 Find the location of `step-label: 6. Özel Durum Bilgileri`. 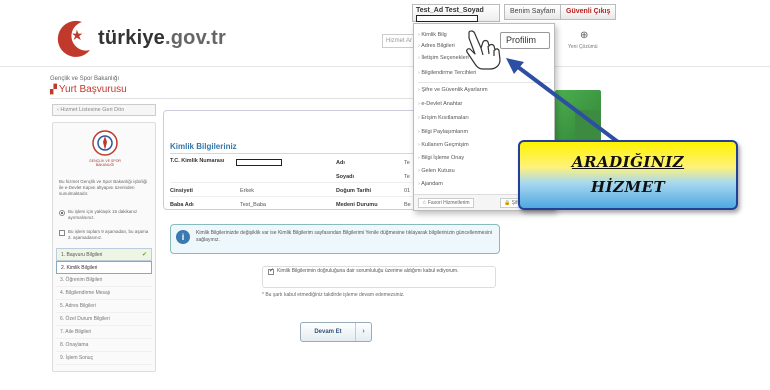

step-label: 6. Özel Durum Bilgileri is located at coordinates (85, 319).